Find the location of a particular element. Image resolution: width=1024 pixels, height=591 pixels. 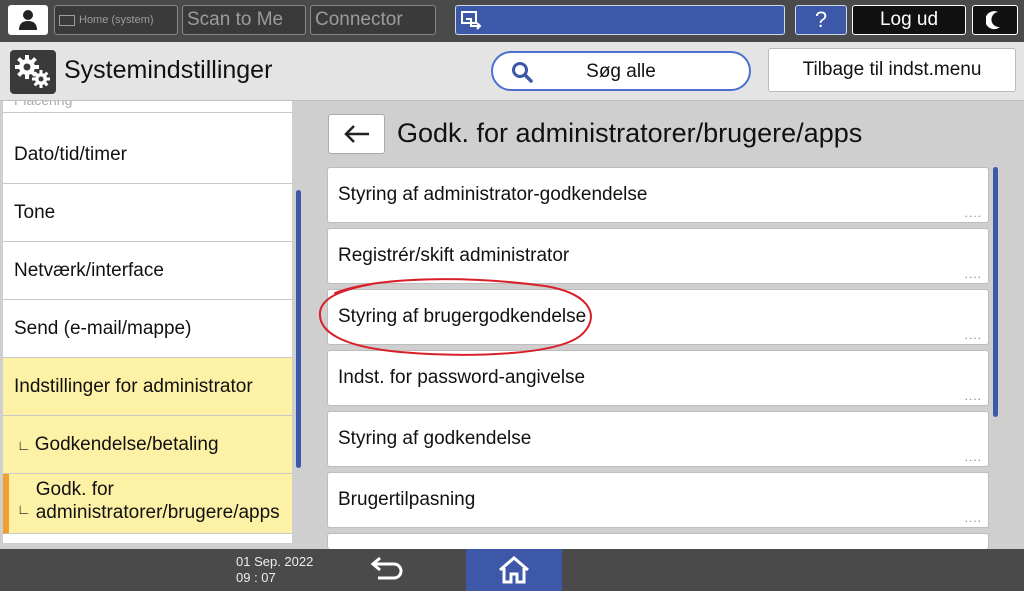

sidebar-item-auth-admins-users-apps: ∟ Godk. for administratorer/brugere/apps is located at coordinates (147, 504).